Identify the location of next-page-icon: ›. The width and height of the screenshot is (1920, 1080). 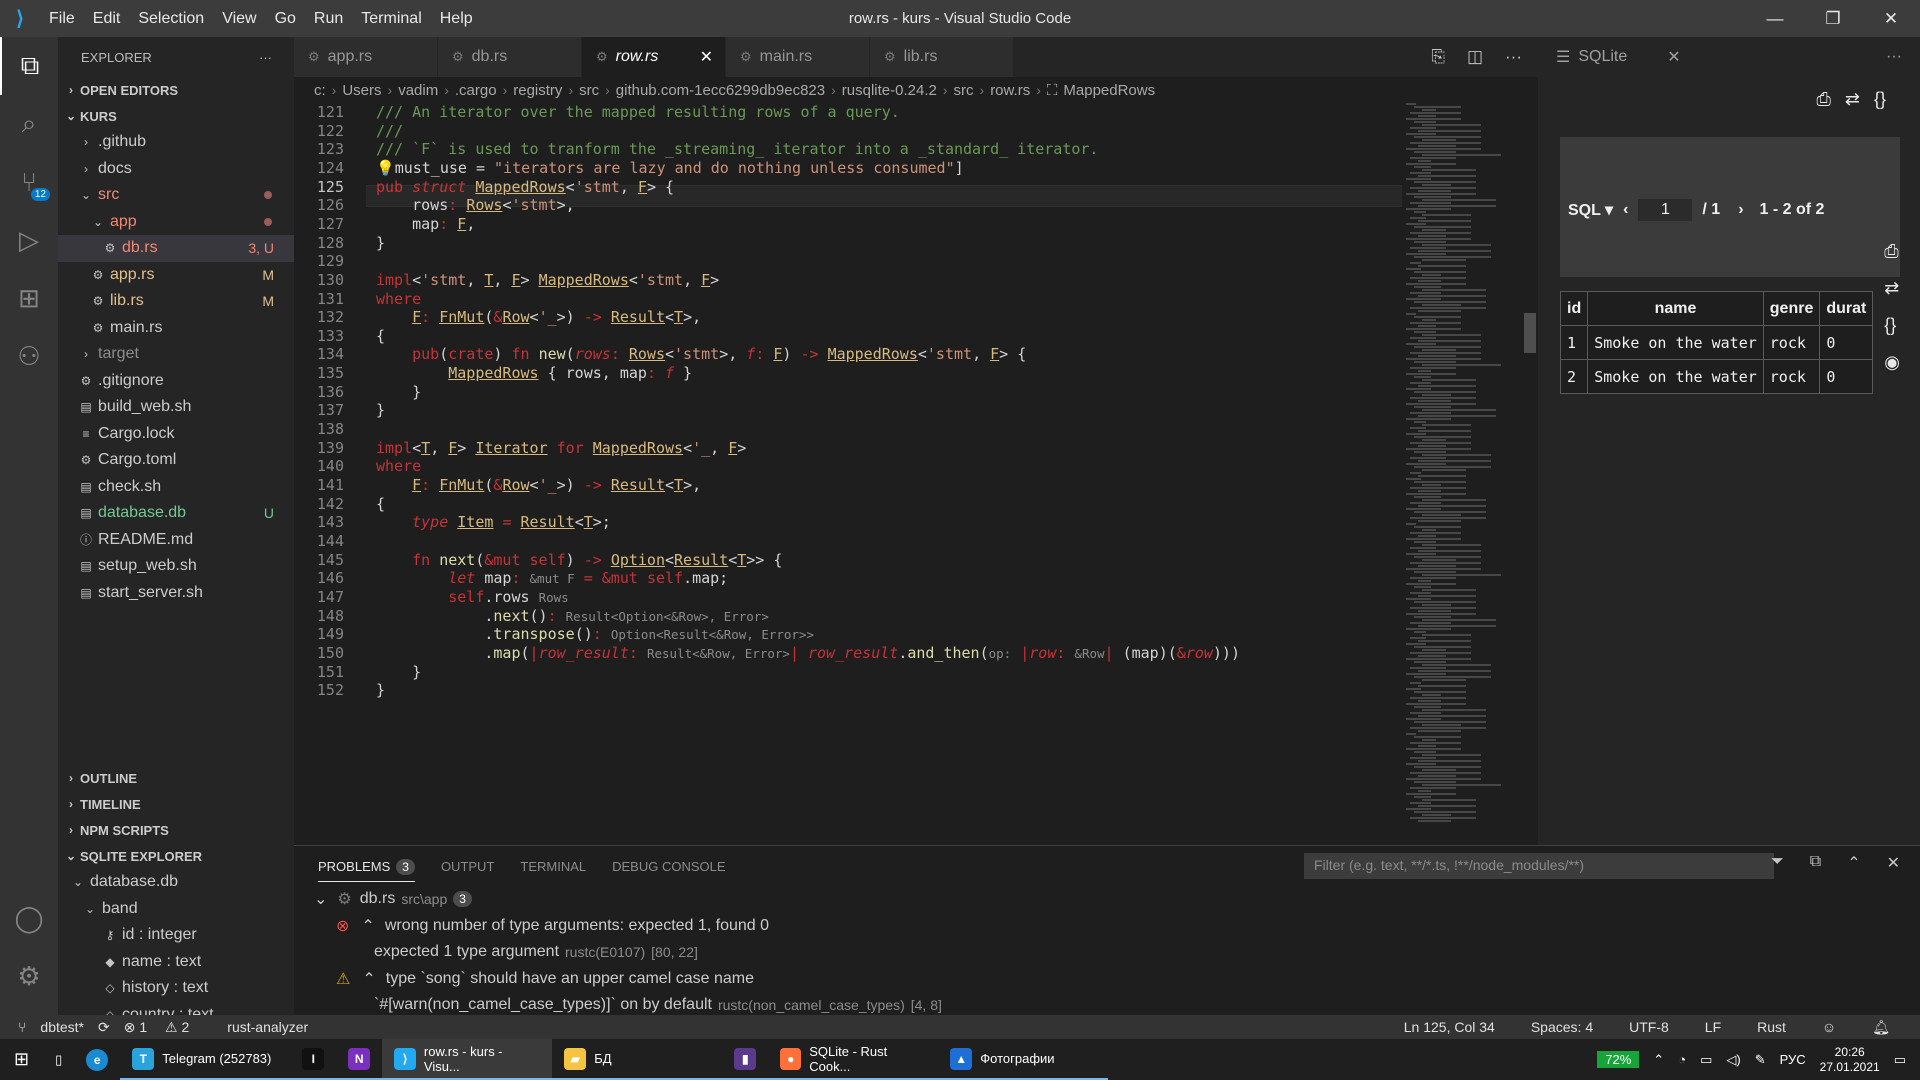
(1740, 210).